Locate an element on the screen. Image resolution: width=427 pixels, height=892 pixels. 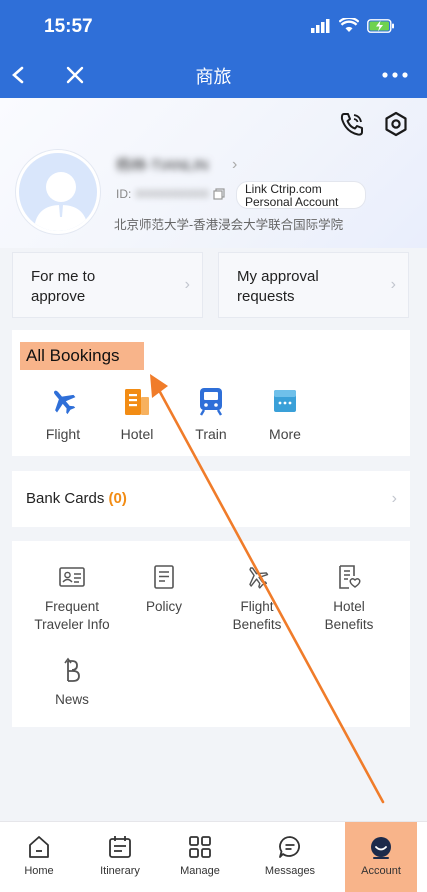
tab-manage: Manage is located at coordinates (200, 857).